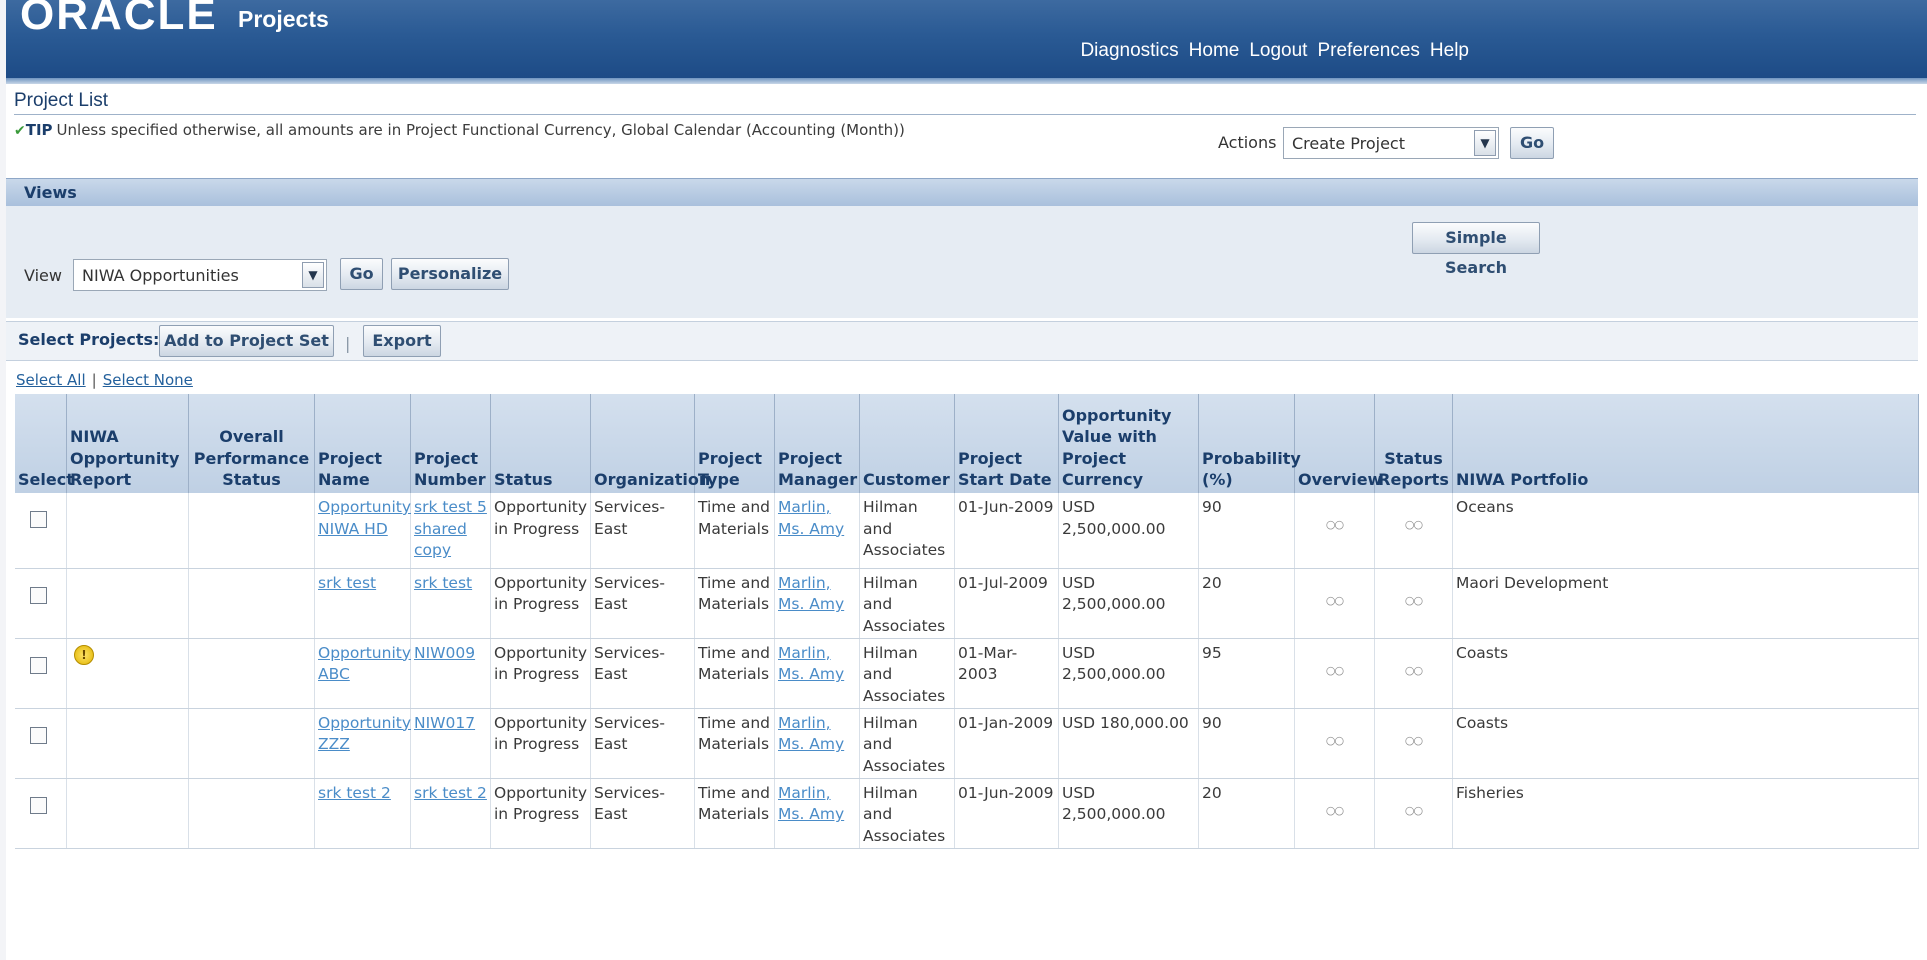 This screenshot has height=960, width=1927. What do you see at coordinates (1278, 51) in the screenshot?
I see `logout-link: Logout` at bounding box center [1278, 51].